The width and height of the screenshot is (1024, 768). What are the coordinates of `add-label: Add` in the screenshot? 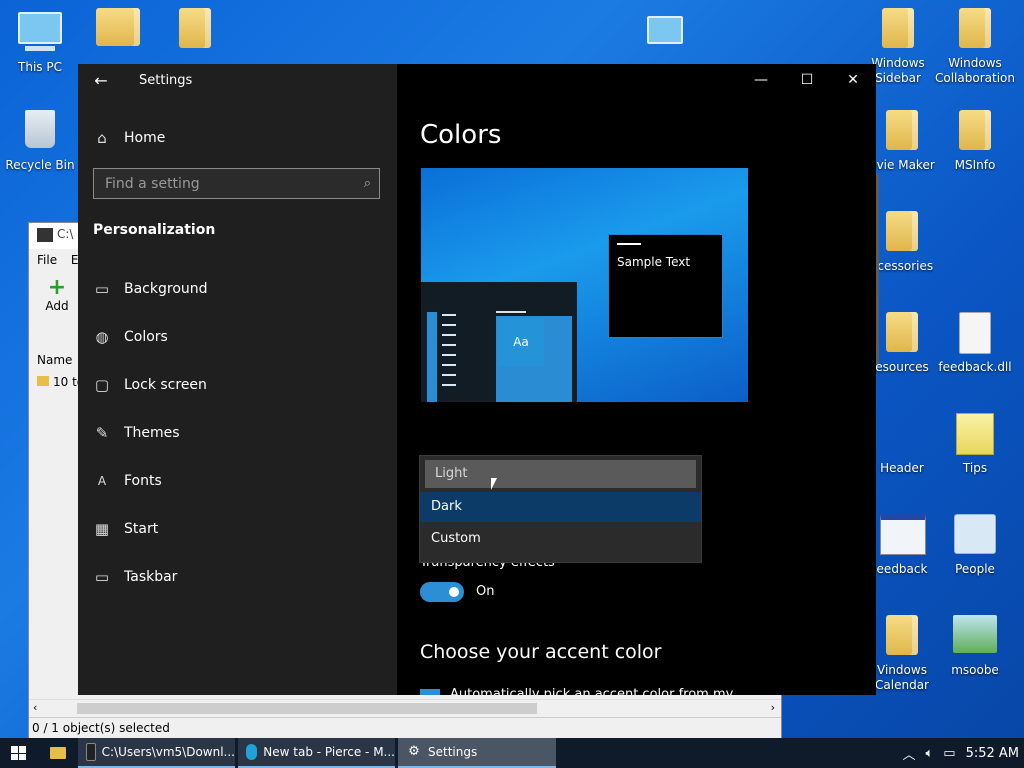 It's located at (57, 306).